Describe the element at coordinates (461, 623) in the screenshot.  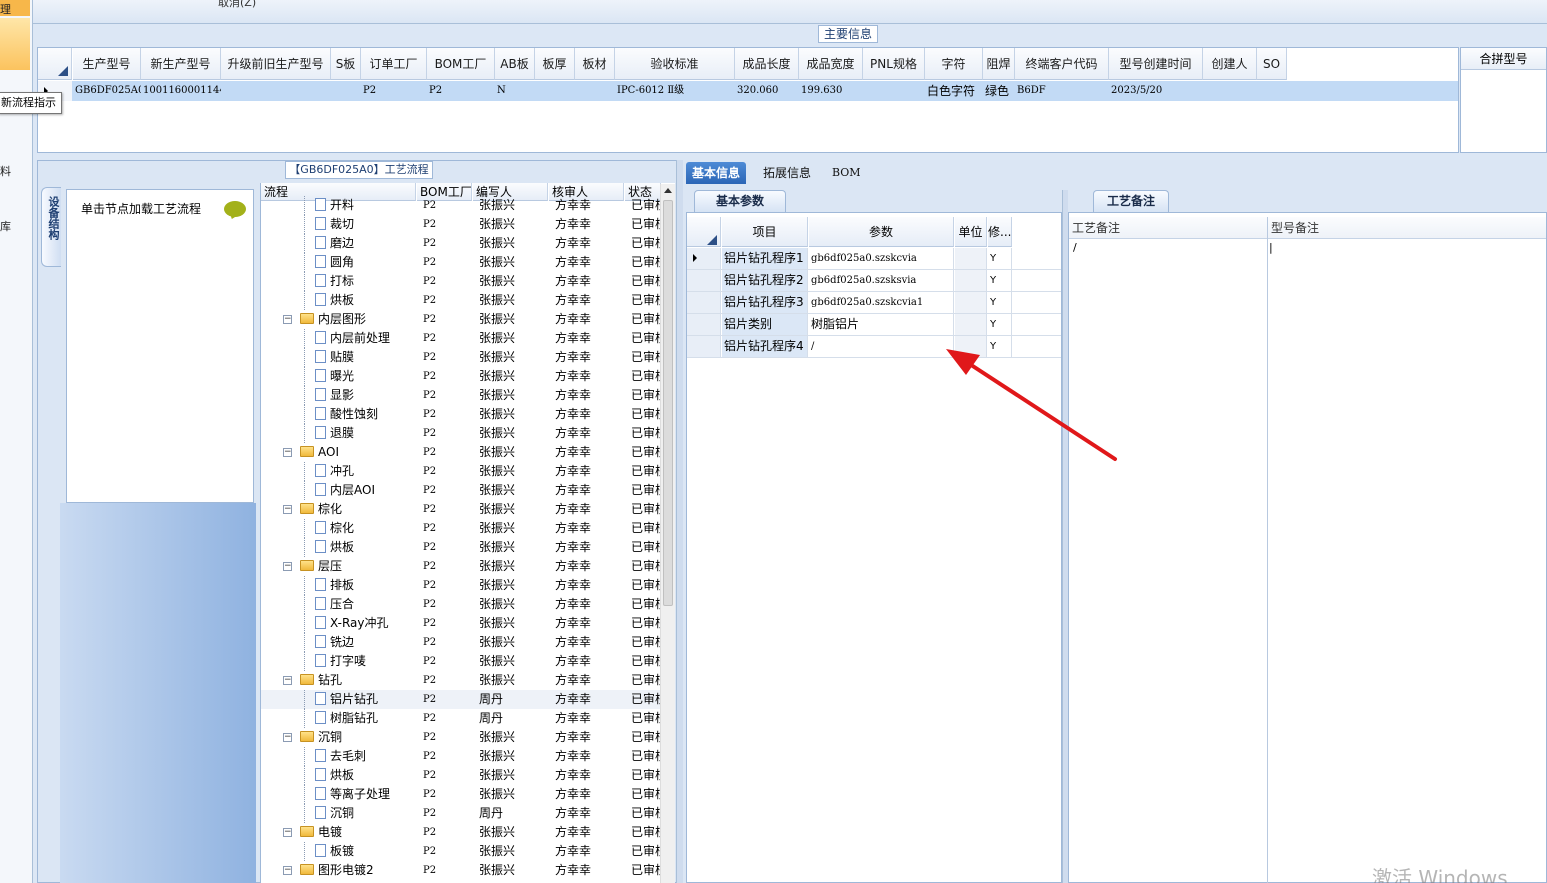
I see `tree-row: X-Ray冲孔 P2 张振兴 方幸幸 已审核` at that location.